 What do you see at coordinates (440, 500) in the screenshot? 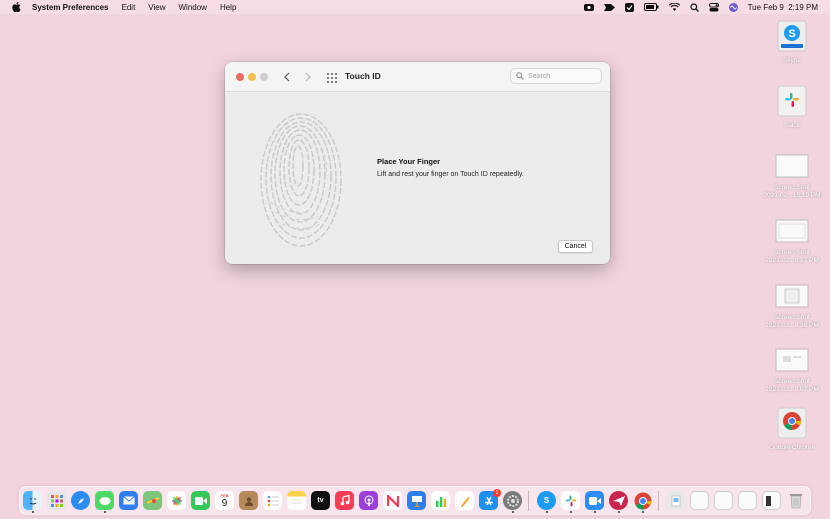
I see `numbers-icon` at bounding box center [440, 500].